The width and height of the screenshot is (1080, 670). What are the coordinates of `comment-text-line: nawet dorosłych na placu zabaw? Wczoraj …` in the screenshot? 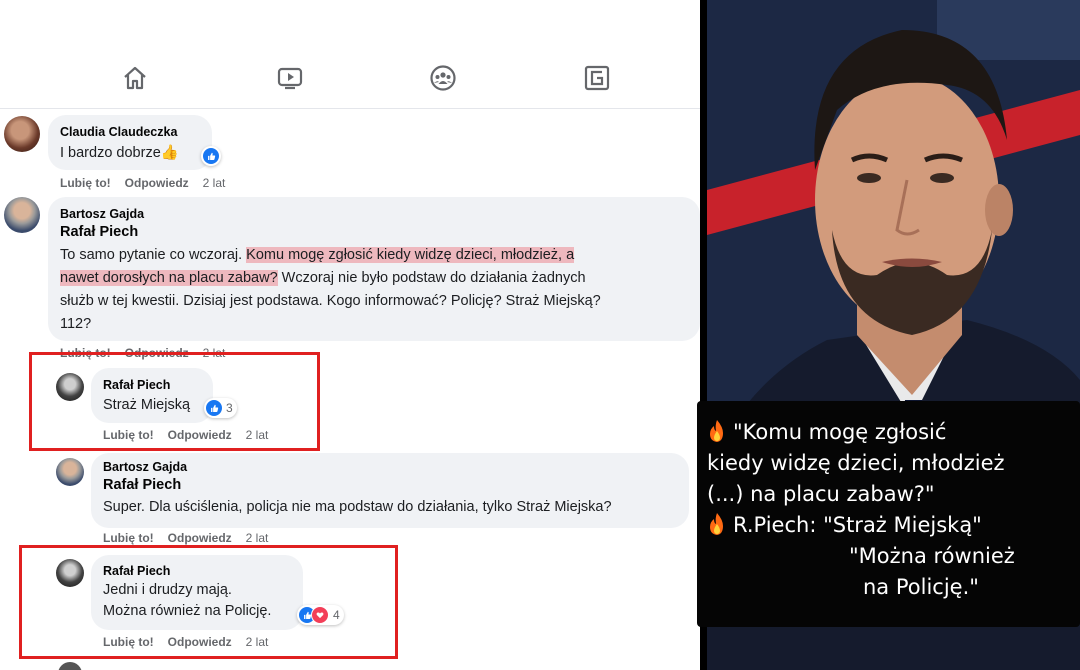 It's located at (323, 278).